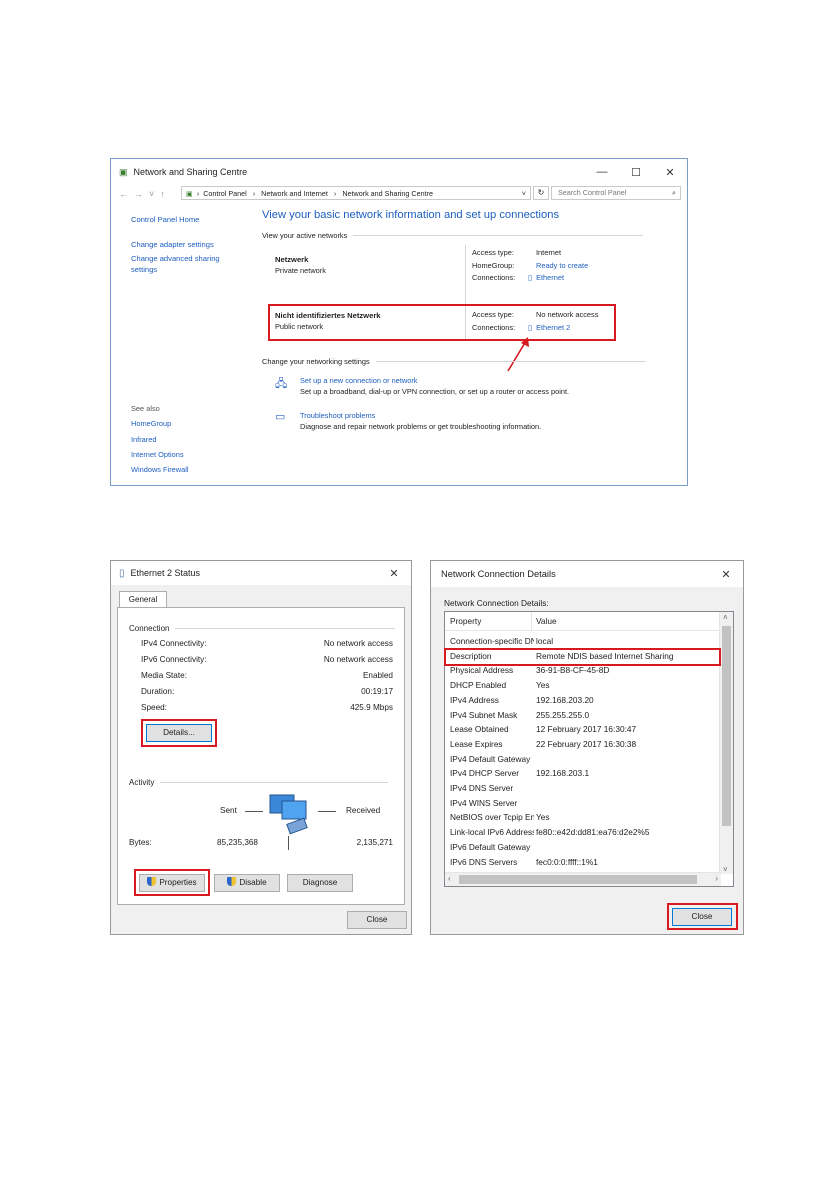 Image resolution: width=840 pixels, height=1192 pixels. I want to click on breadcrumb-item: Network and Sharing Centre, so click(387, 193).